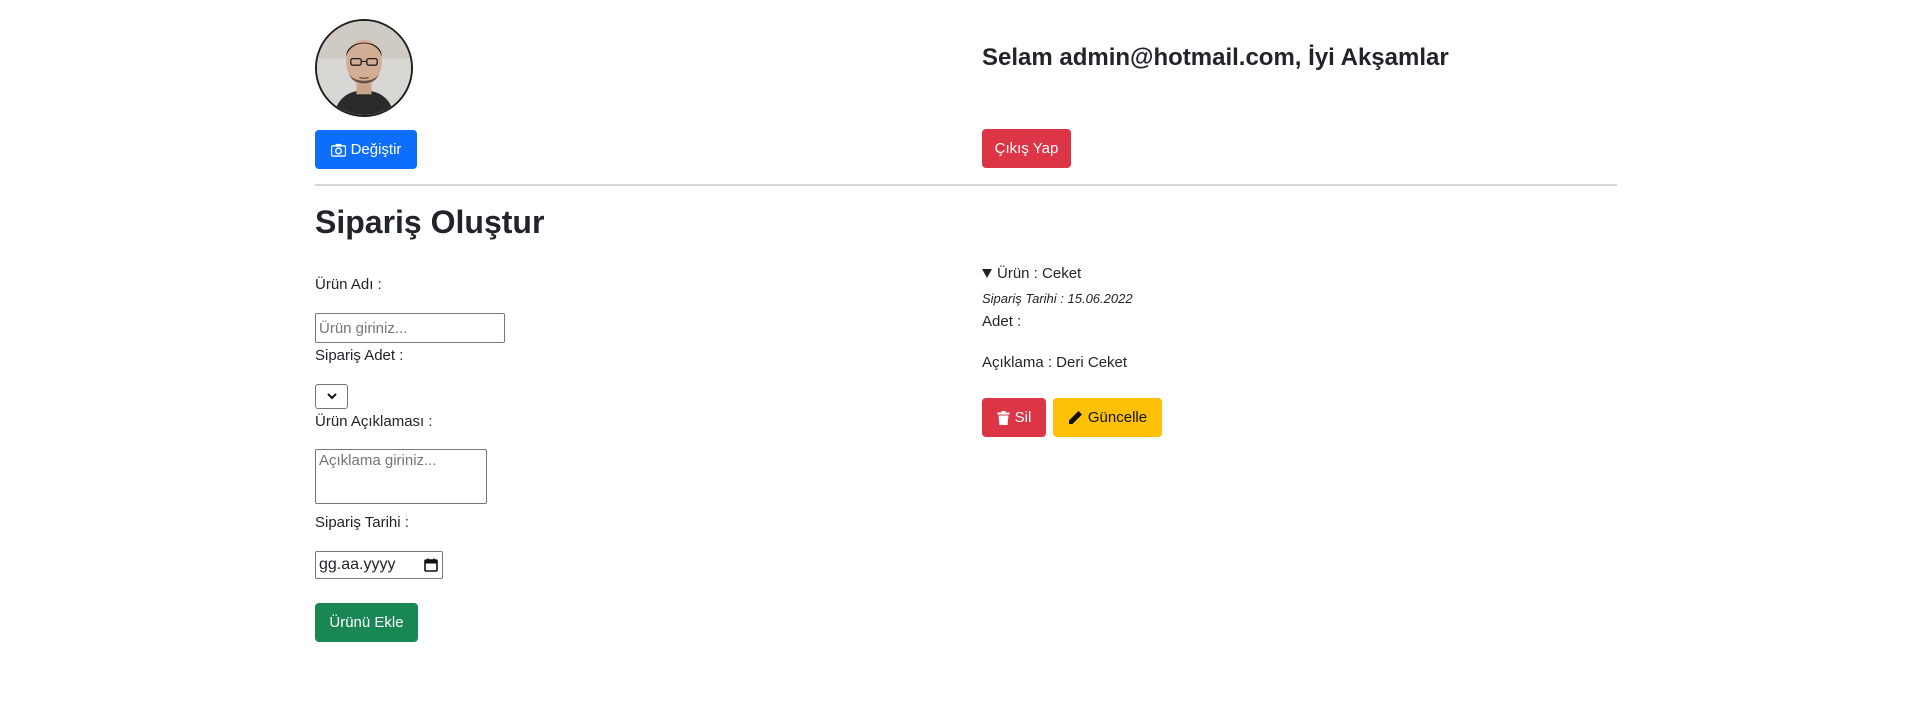  I want to click on order-quantity-label: Sipariş Adet :, so click(359, 355).